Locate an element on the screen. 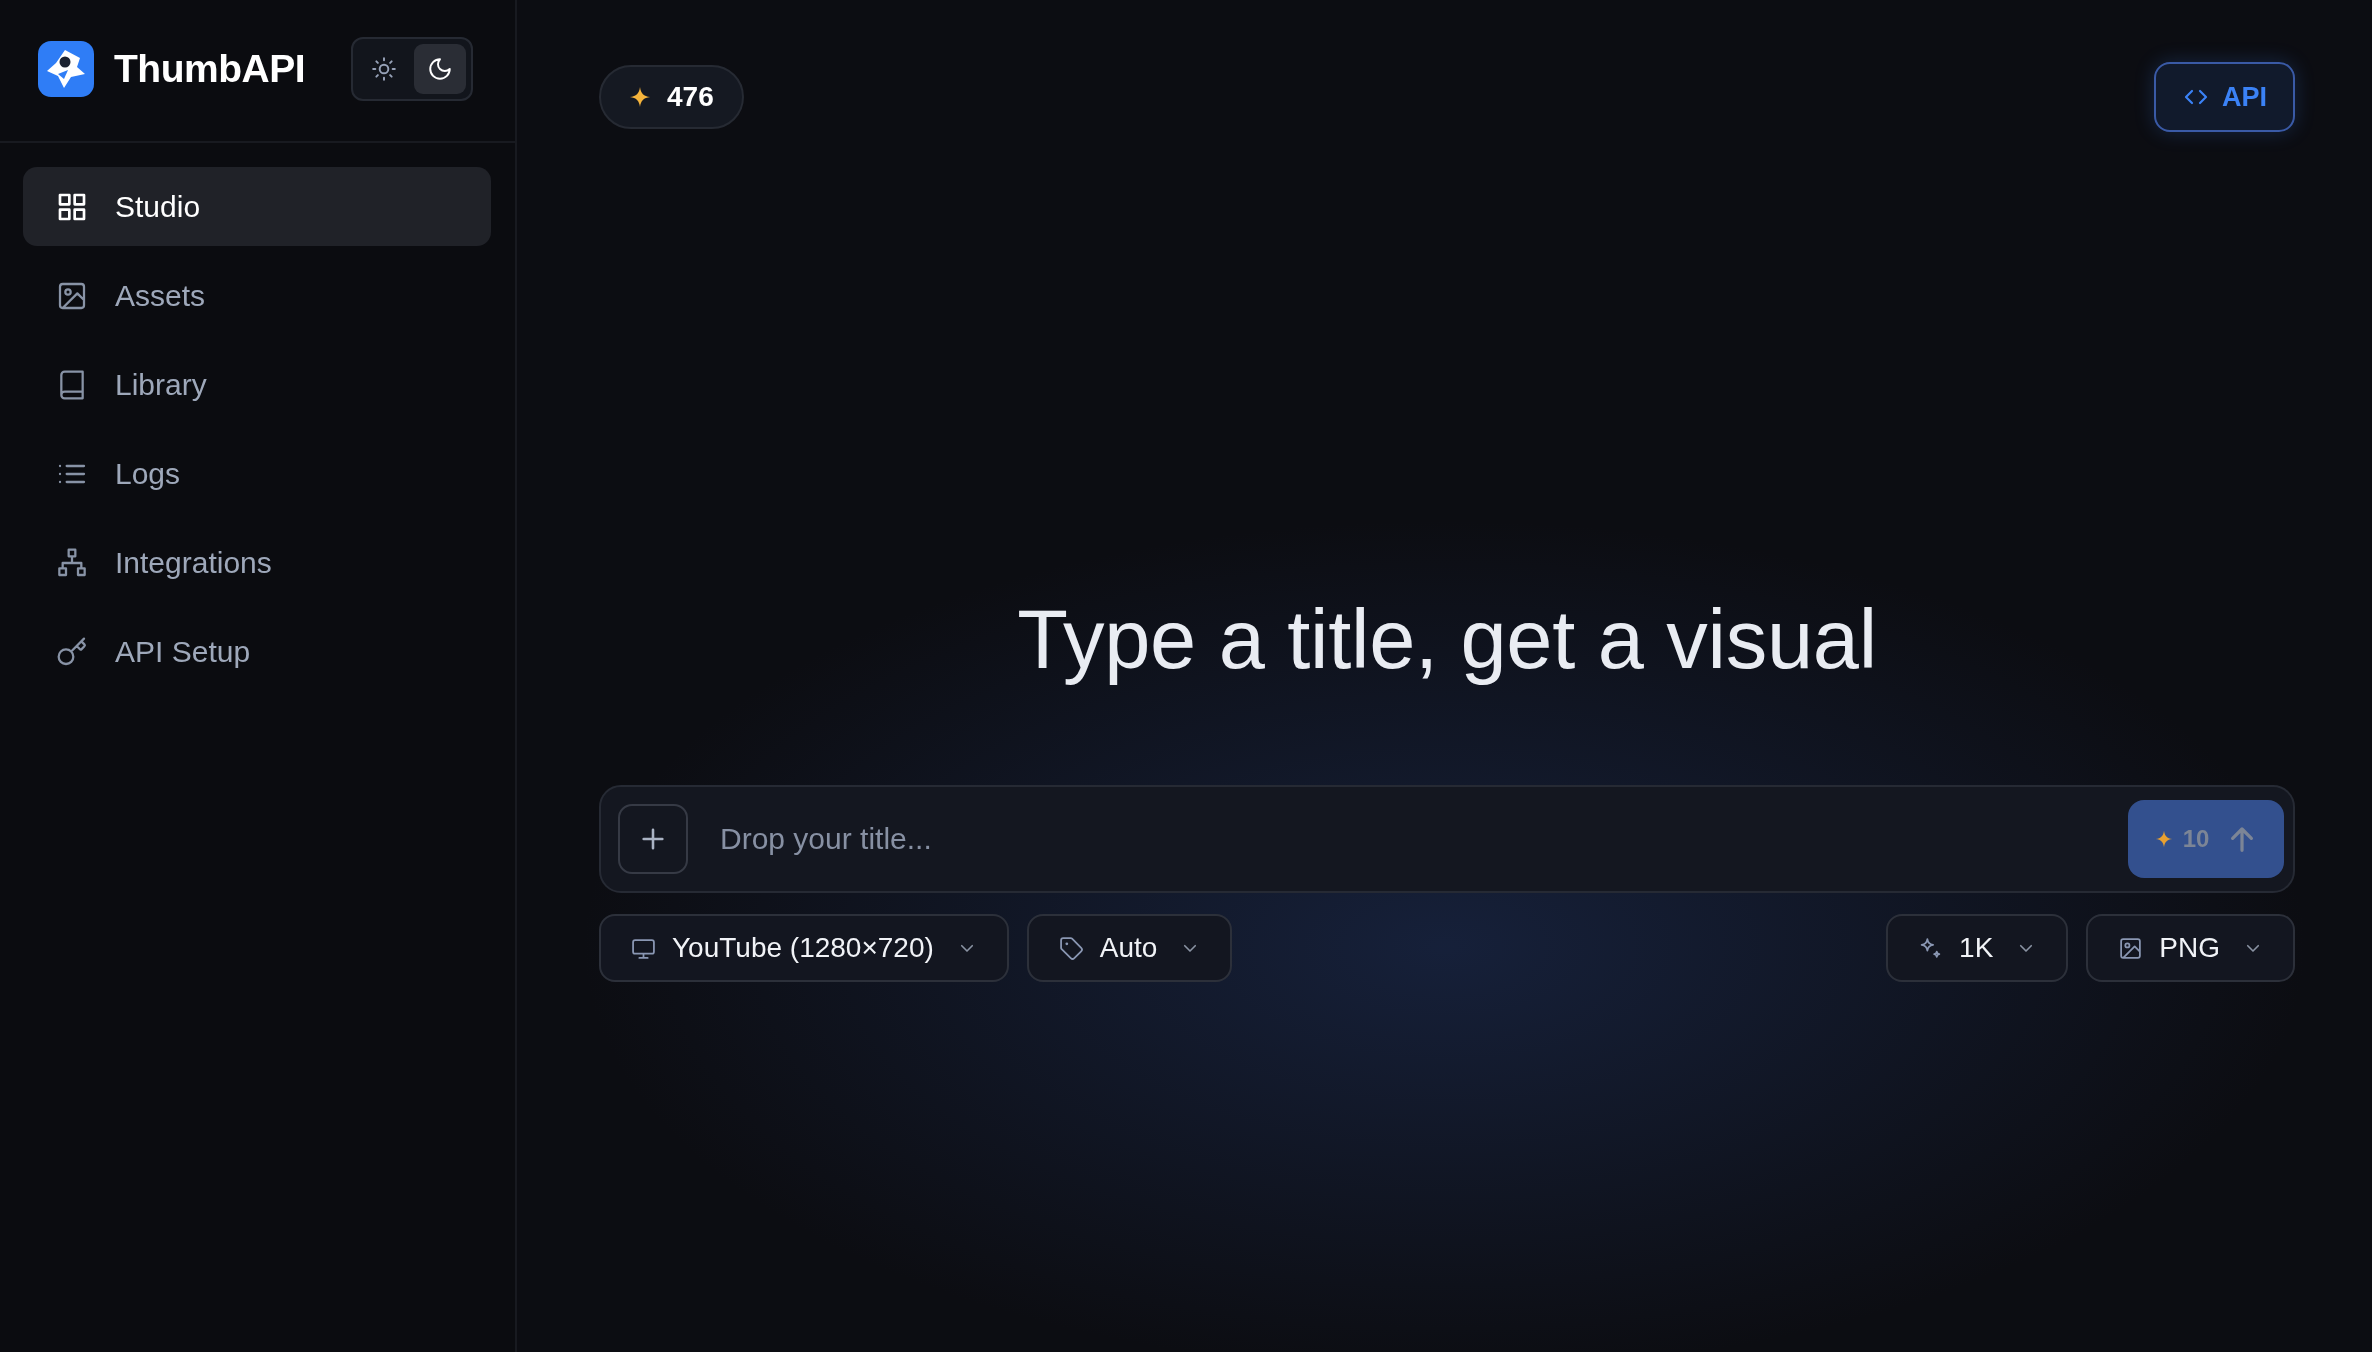 The image size is (2372, 1352). api-button: API is located at coordinates (2224, 97).